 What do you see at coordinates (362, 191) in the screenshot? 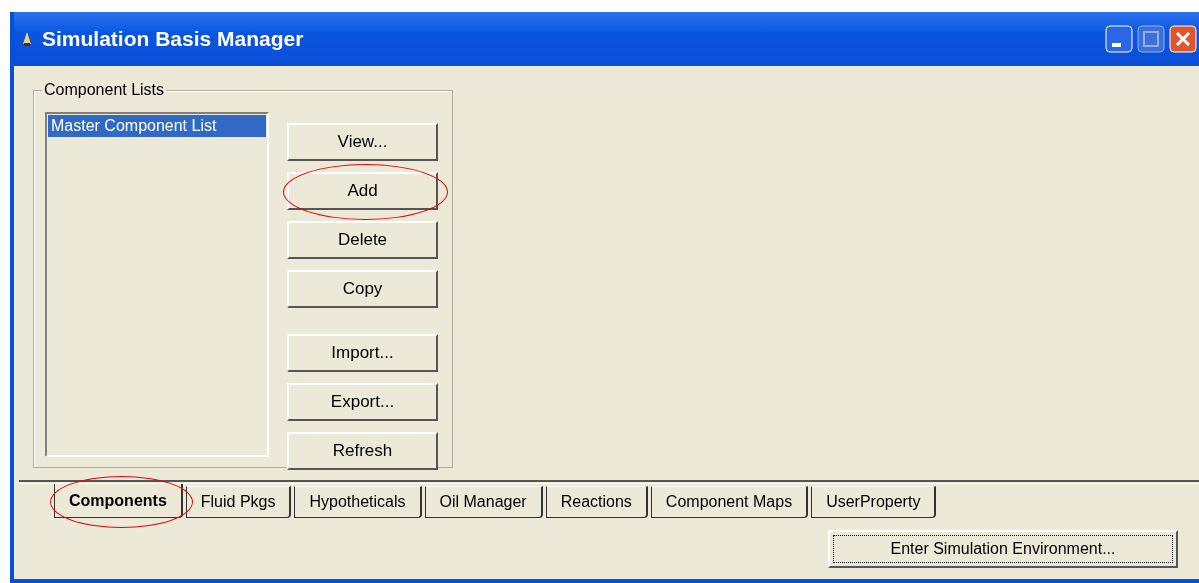
I see `action-button: Add` at bounding box center [362, 191].